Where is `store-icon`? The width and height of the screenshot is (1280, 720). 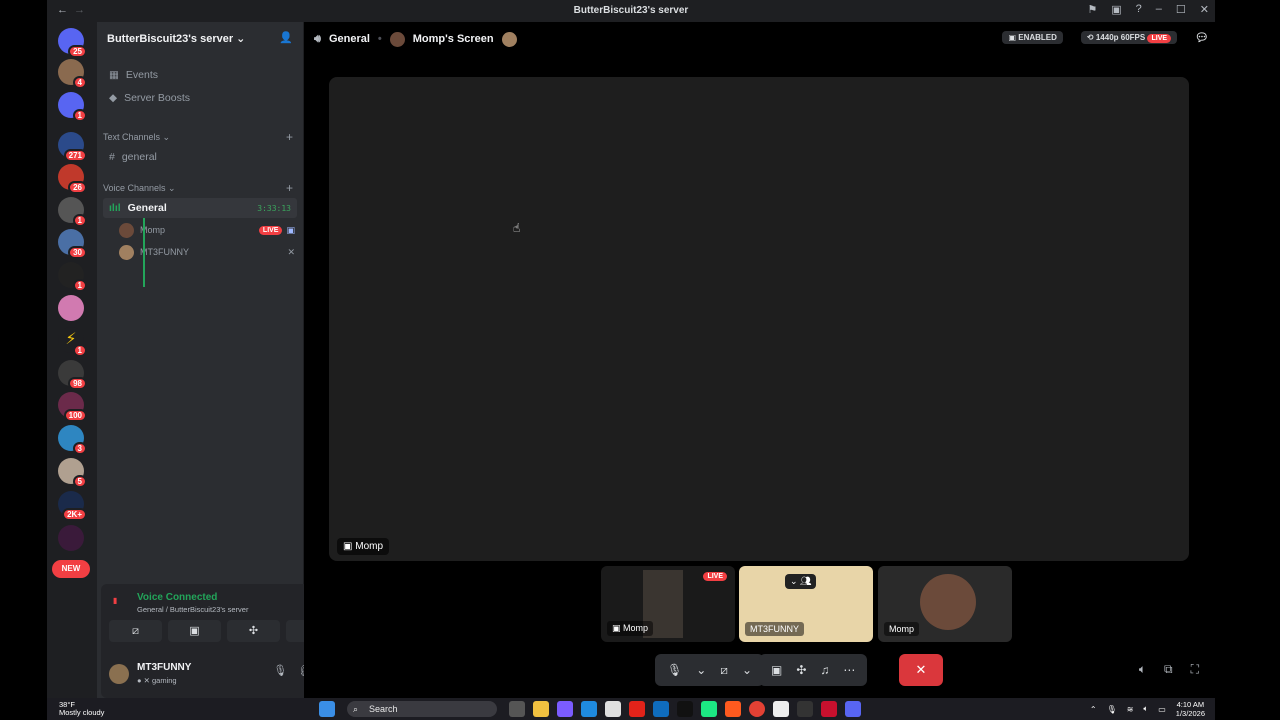
store-icon is located at coordinates (613, 709).